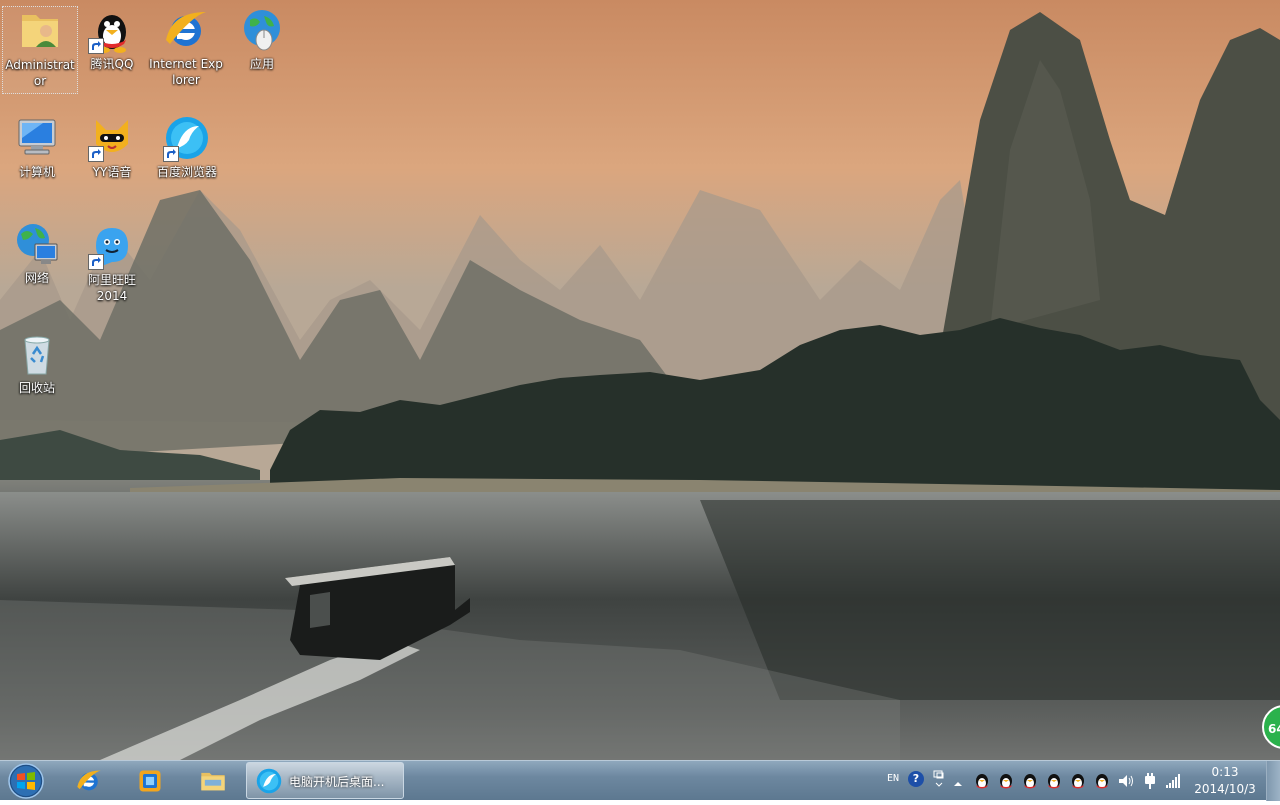 The width and height of the screenshot is (1280, 805). I want to click on desktop-icon-yy: YY语音, so click(112, 147).